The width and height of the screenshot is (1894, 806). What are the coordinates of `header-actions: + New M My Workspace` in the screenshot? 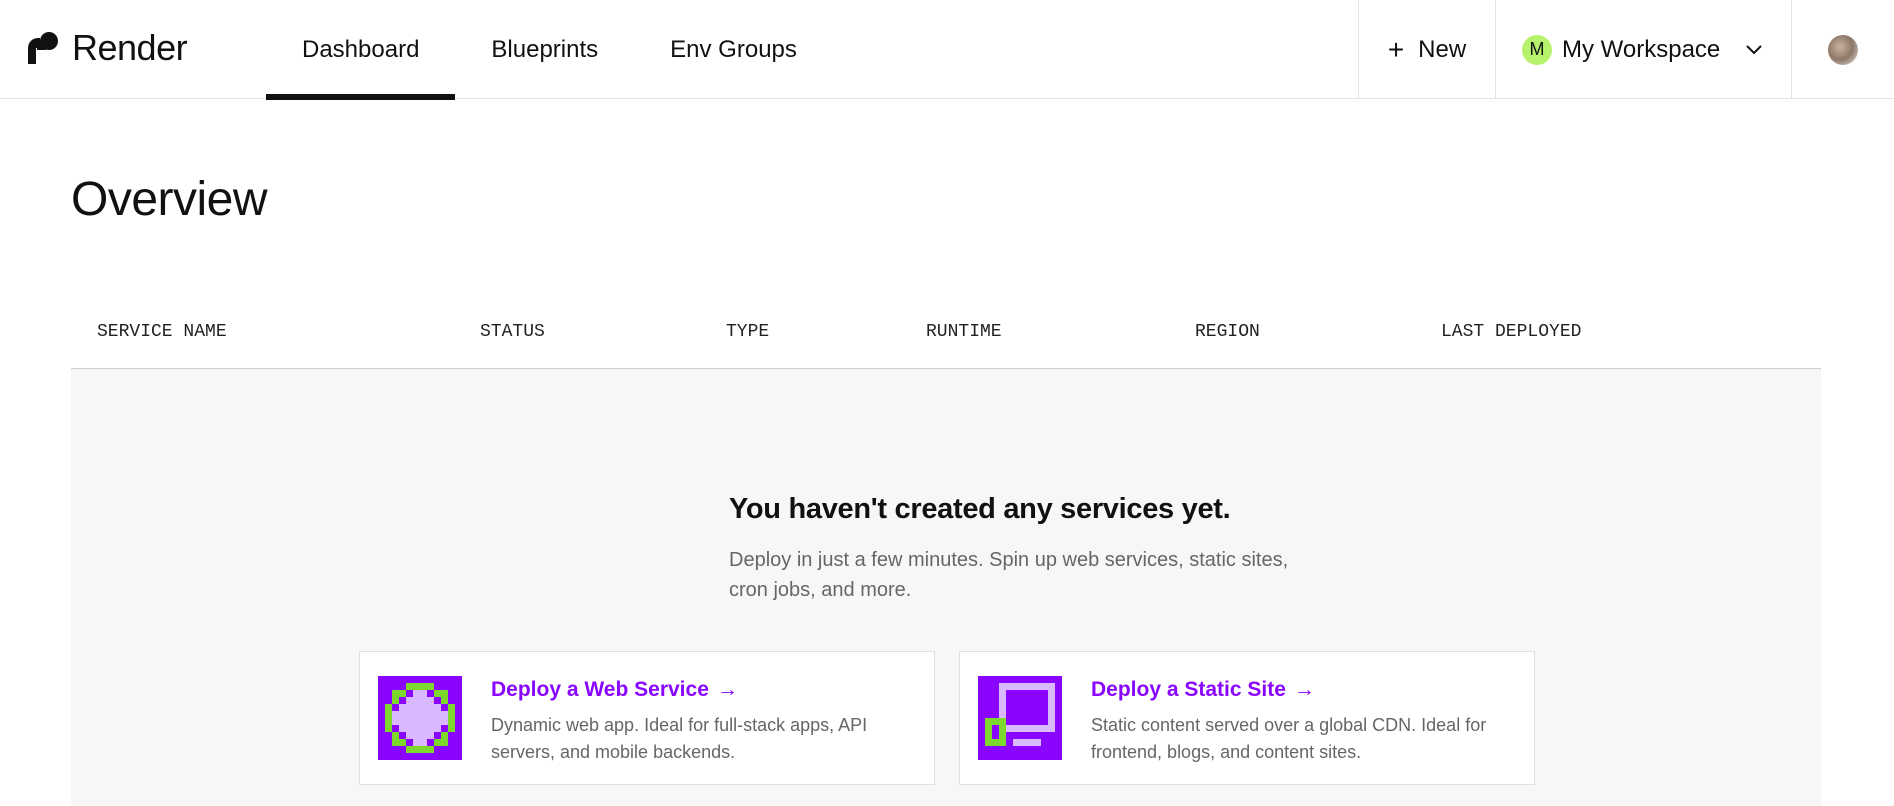 It's located at (1626, 49).